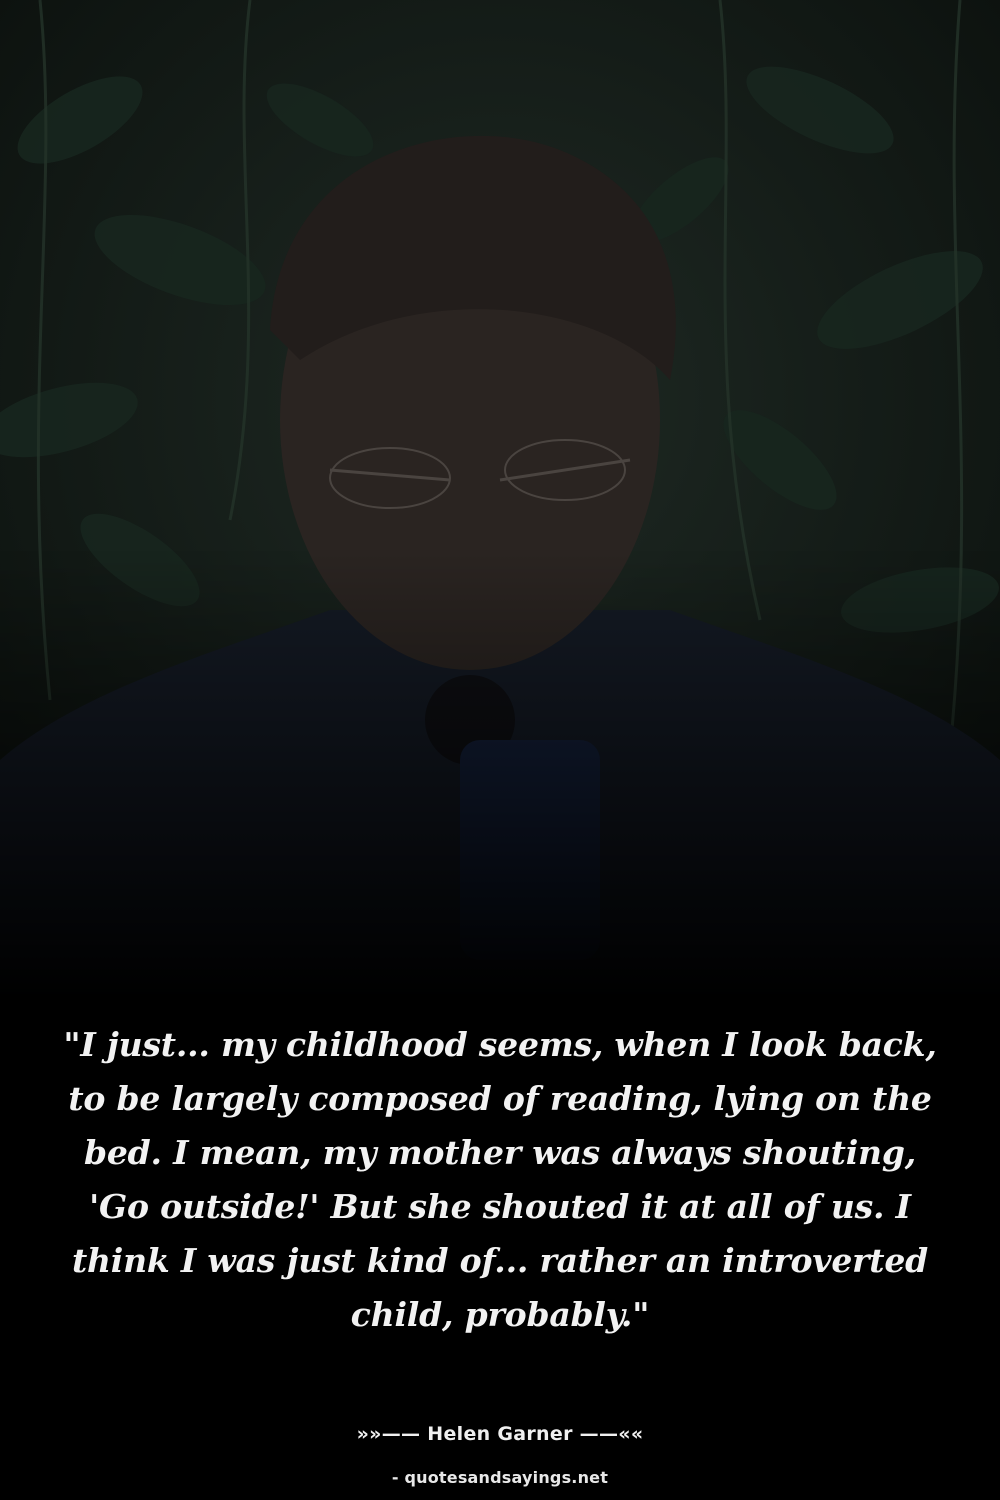 Image resolution: width=1000 pixels, height=1500 pixels. What do you see at coordinates (500, 1477) in the screenshot?
I see `source-credit: - quotesandsayings.net` at bounding box center [500, 1477].